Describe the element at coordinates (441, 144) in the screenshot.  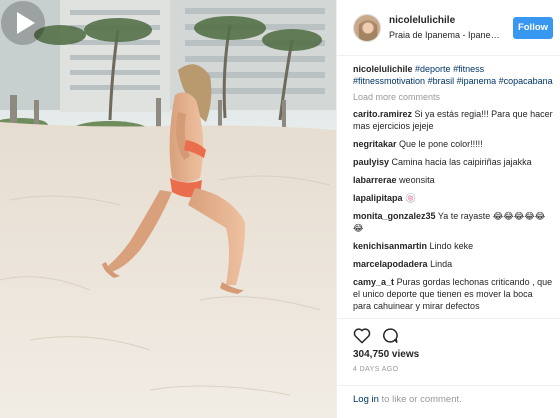
I see `comment-text: Que le pone color!!!!!` at that location.